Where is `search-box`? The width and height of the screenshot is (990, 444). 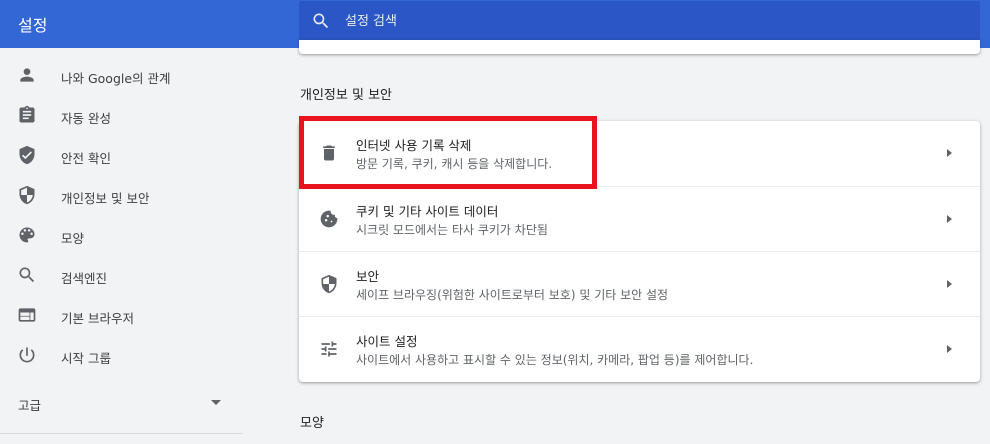 search-box is located at coordinates (639, 21).